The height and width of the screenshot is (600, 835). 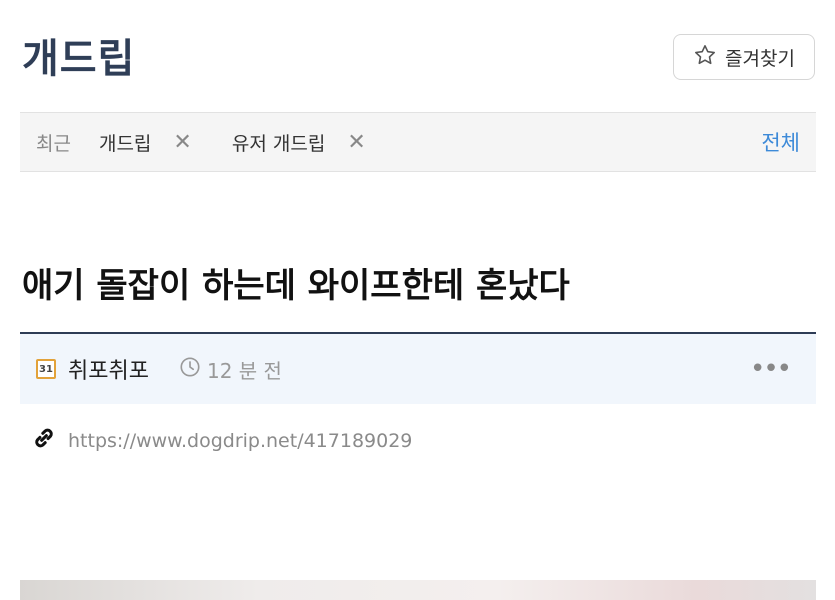 I want to click on recent-chip: 개드립 ✕, so click(x=145, y=142).